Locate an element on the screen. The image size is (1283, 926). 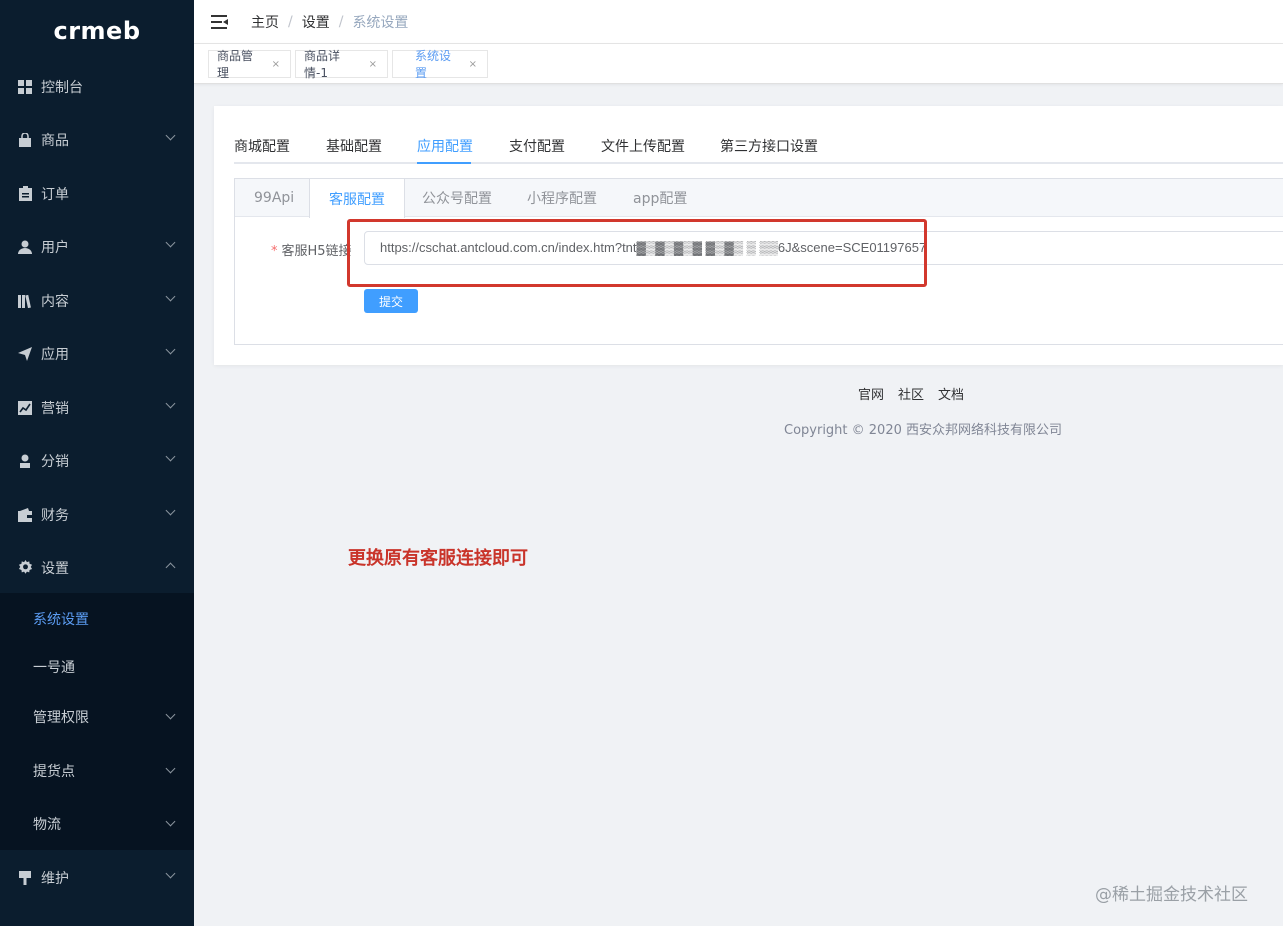
footer-link-official: 官网 is located at coordinates (871, 393).